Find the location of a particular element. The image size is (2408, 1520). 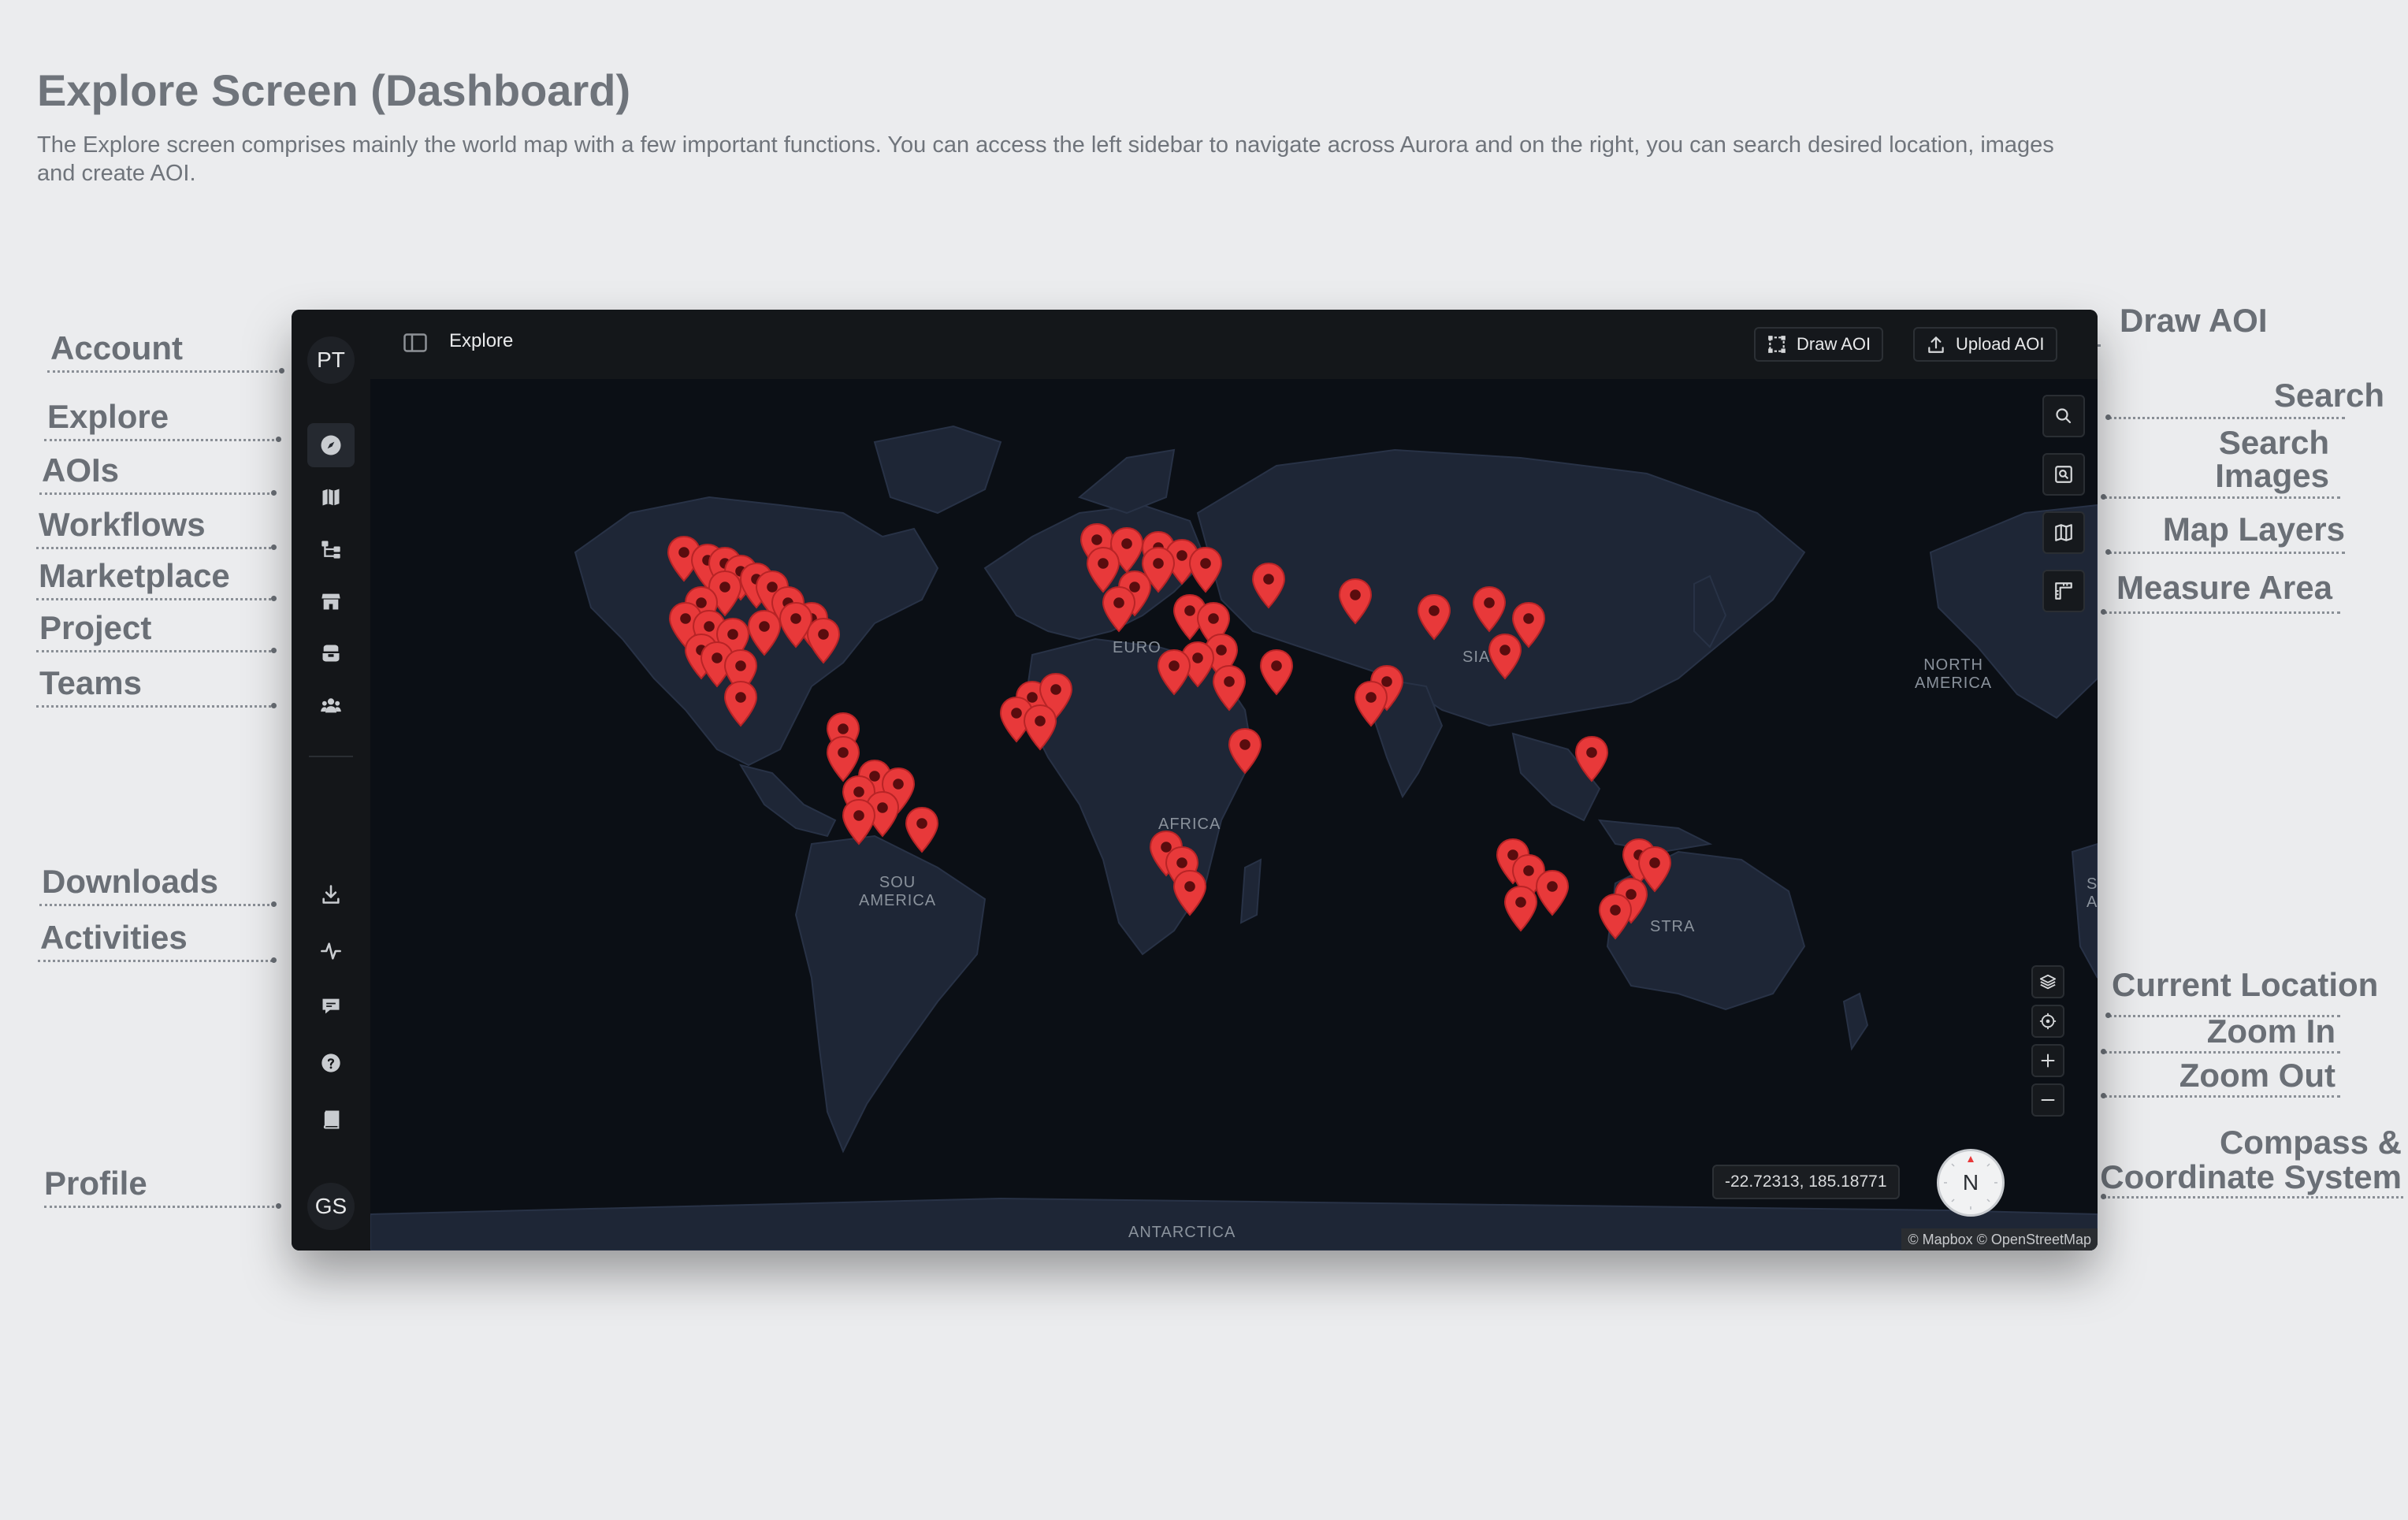

map-layers-icon is located at coordinates (2063, 532).